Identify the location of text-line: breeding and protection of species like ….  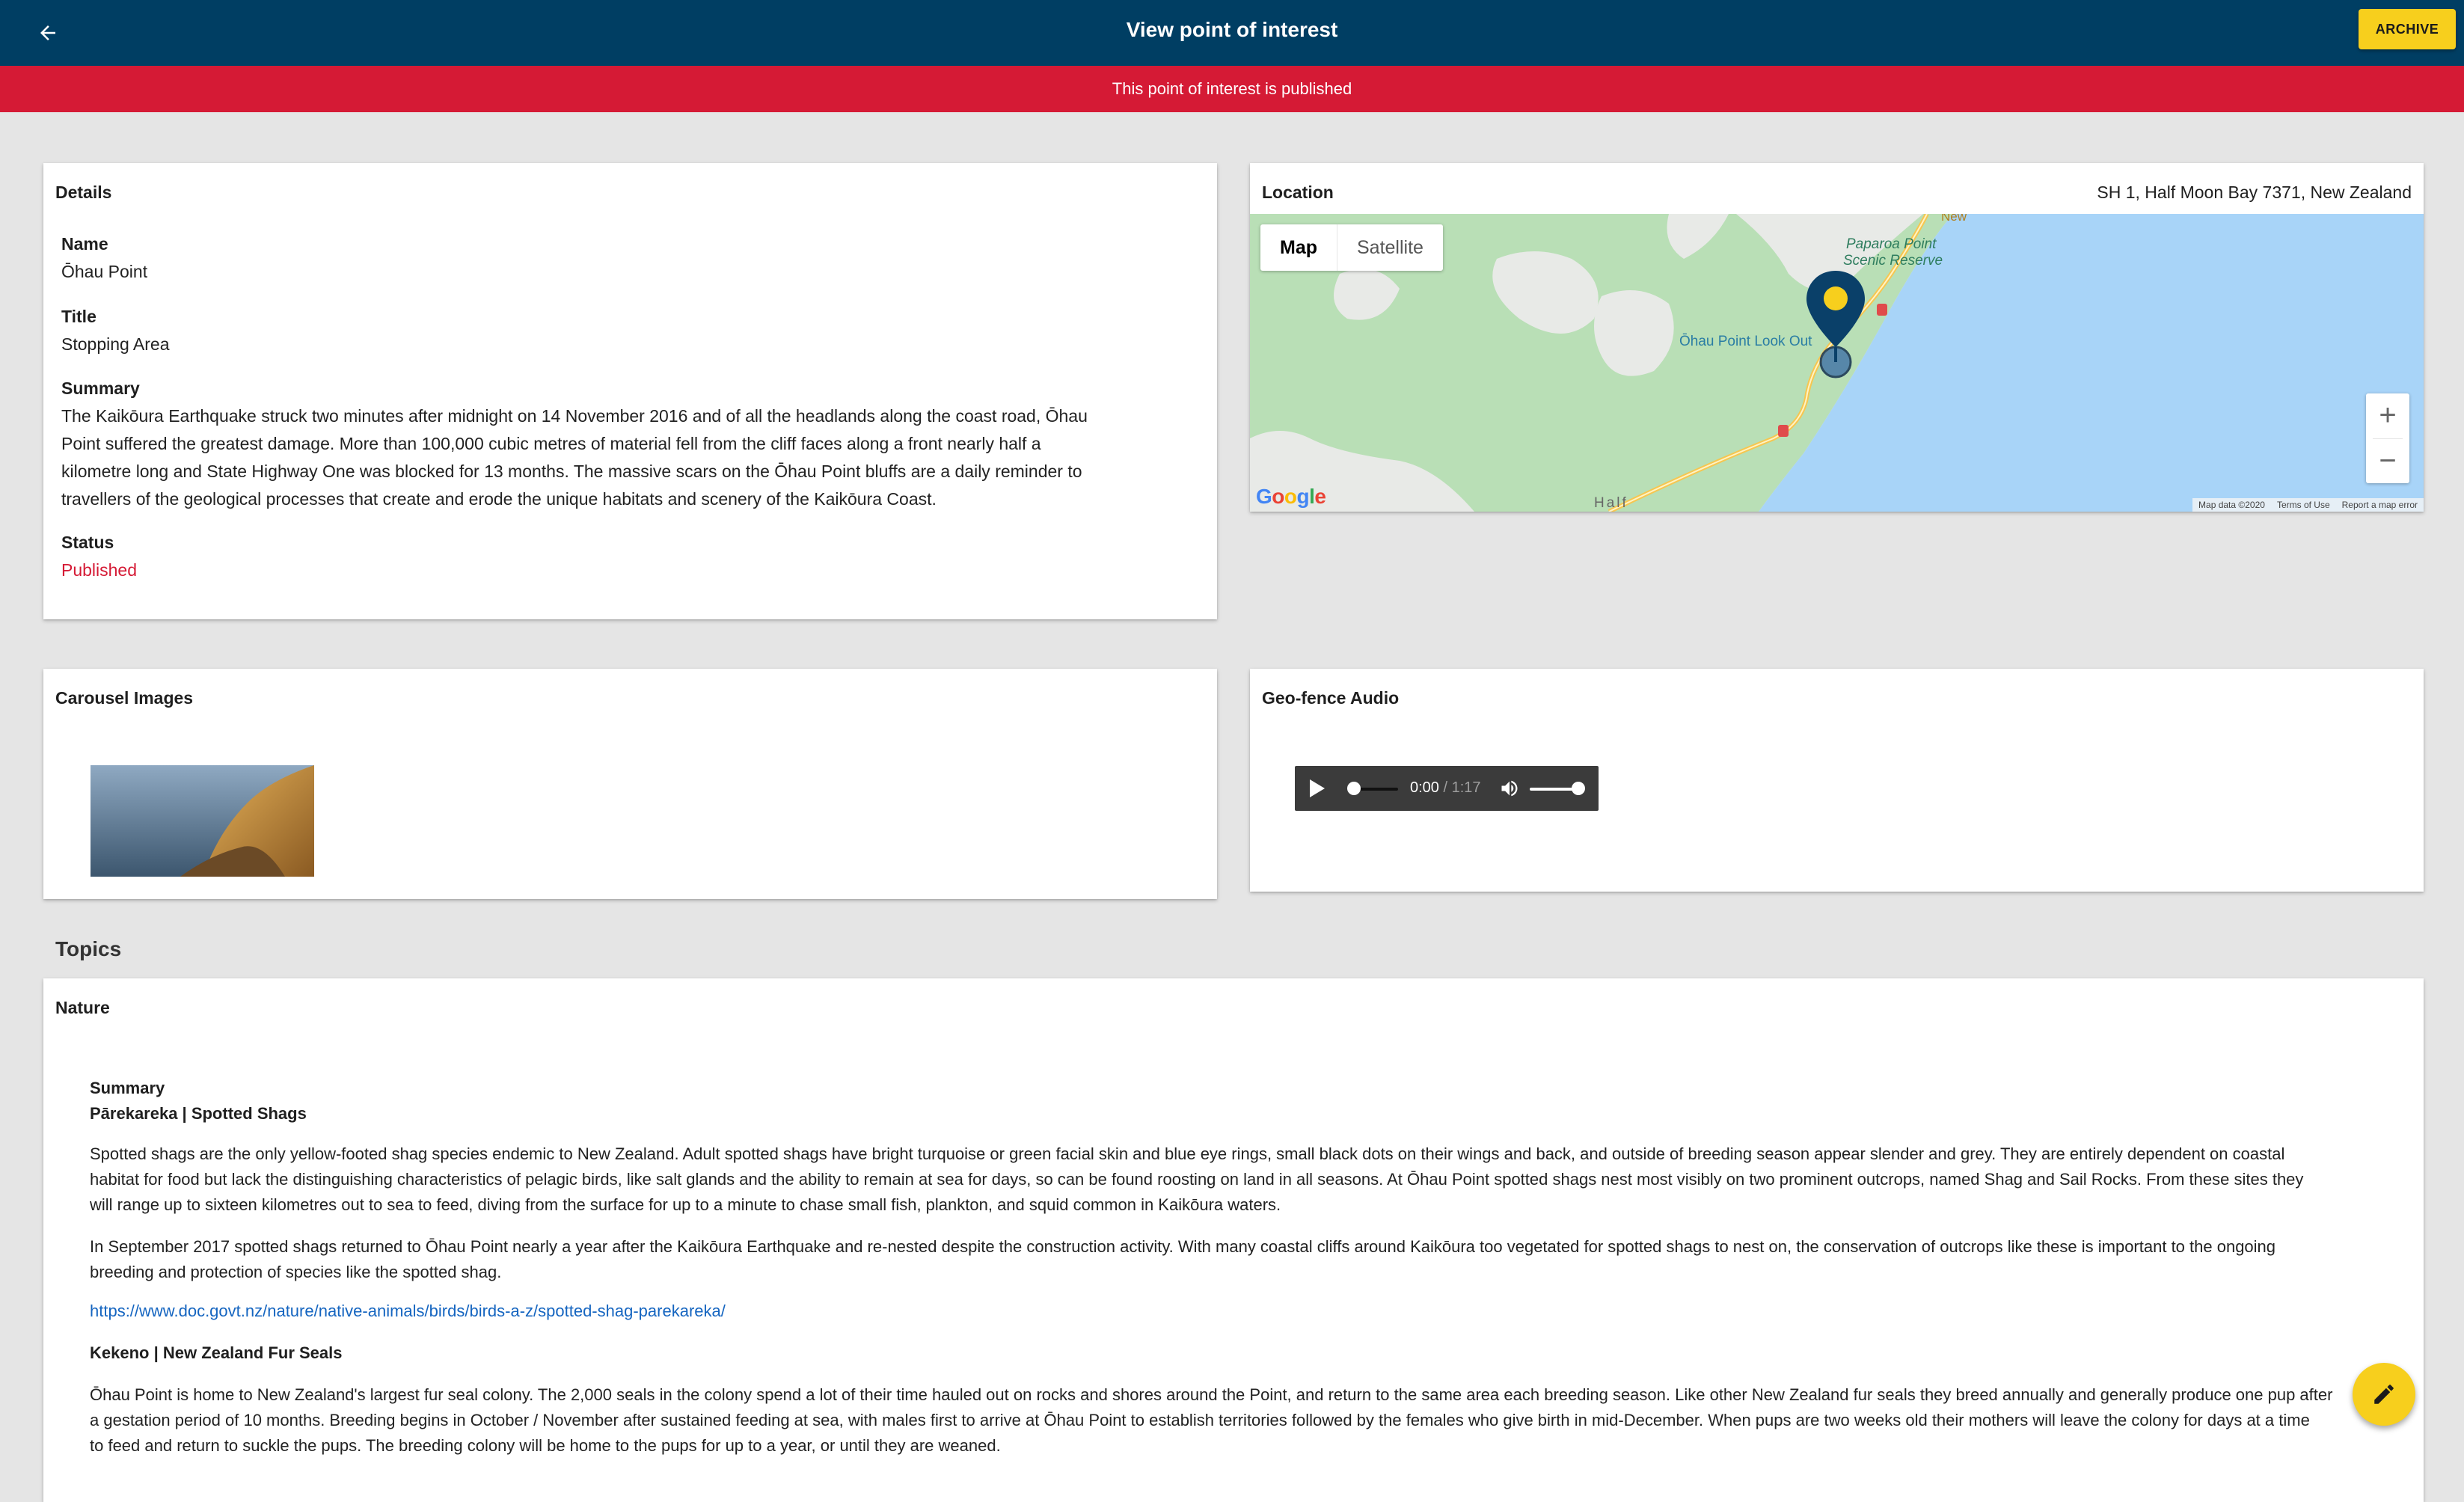
(296, 1272).